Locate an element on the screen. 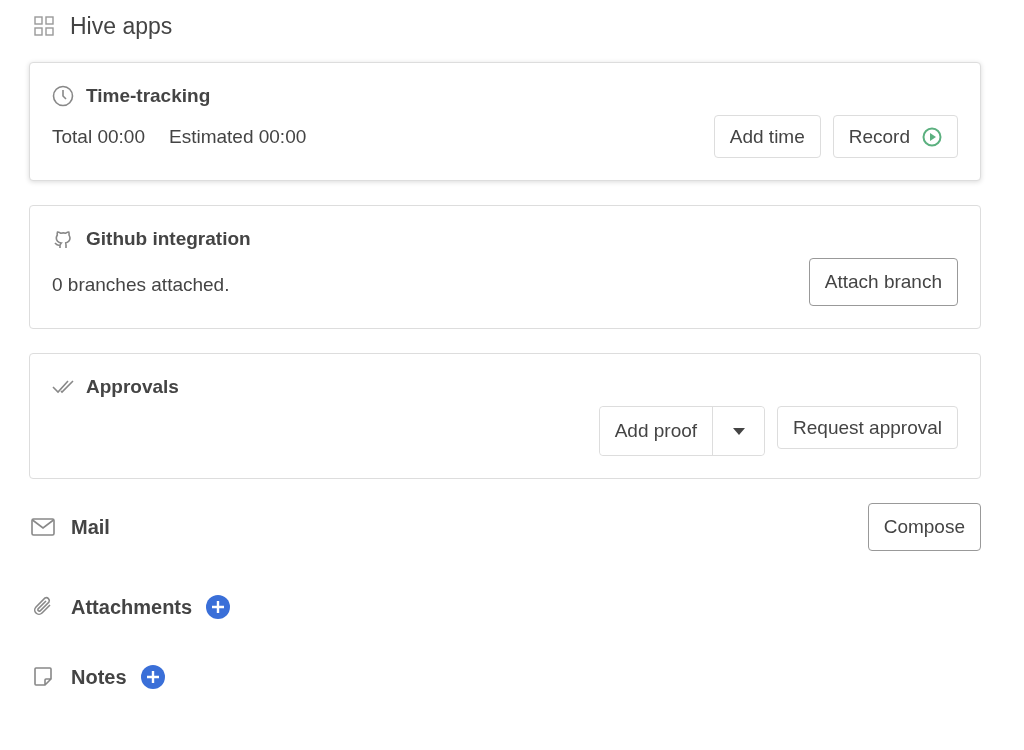 The width and height of the screenshot is (1024, 750). section-title: Notes is located at coordinates (99, 677).